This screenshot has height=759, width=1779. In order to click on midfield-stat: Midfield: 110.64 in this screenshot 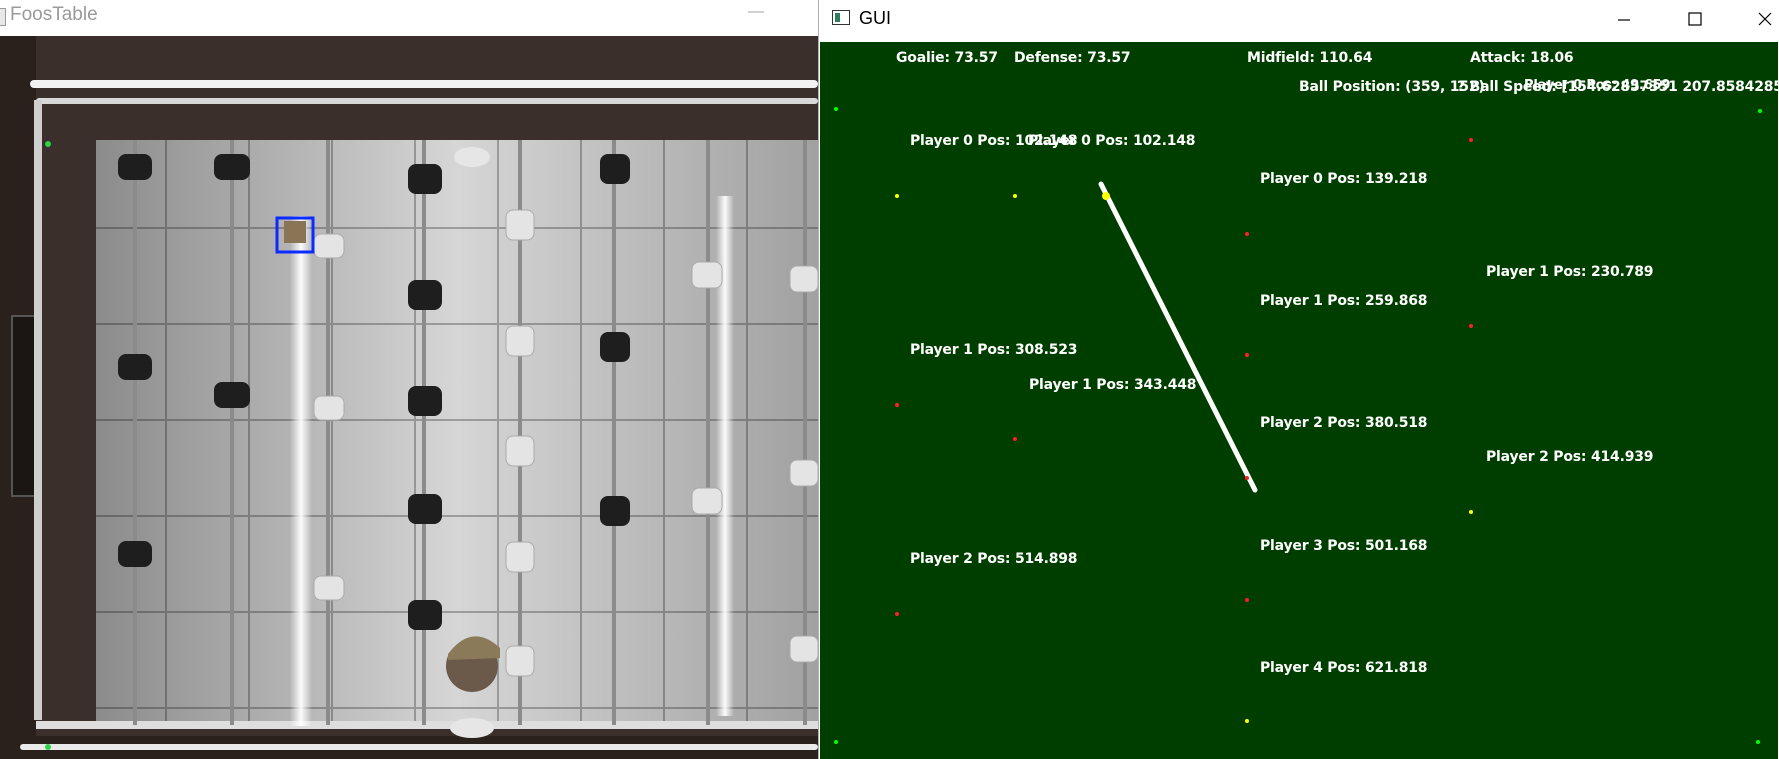, I will do `click(1310, 58)`.